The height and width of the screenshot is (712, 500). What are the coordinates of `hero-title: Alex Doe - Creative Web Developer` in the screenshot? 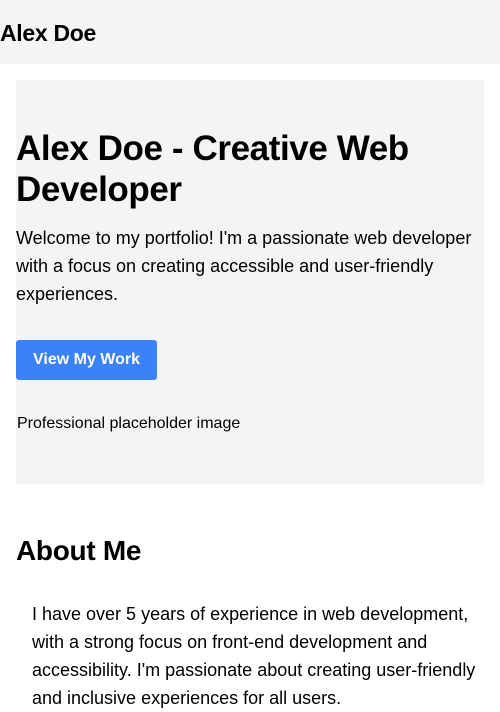 It's located at (212, 169).